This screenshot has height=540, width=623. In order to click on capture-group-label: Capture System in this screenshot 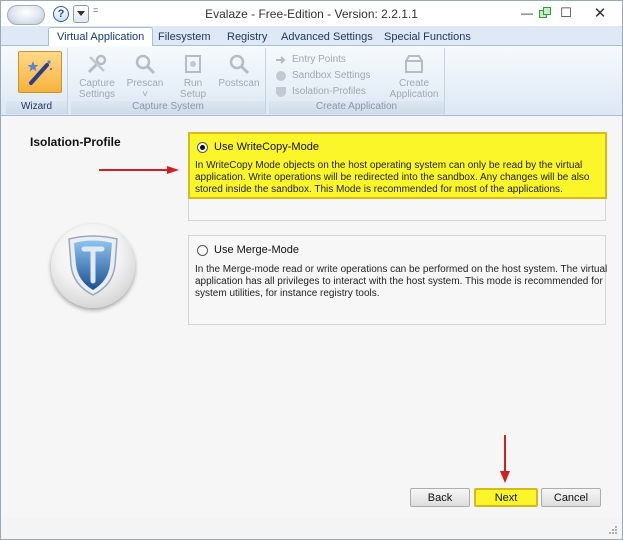, I will do `click(168, 107)`.